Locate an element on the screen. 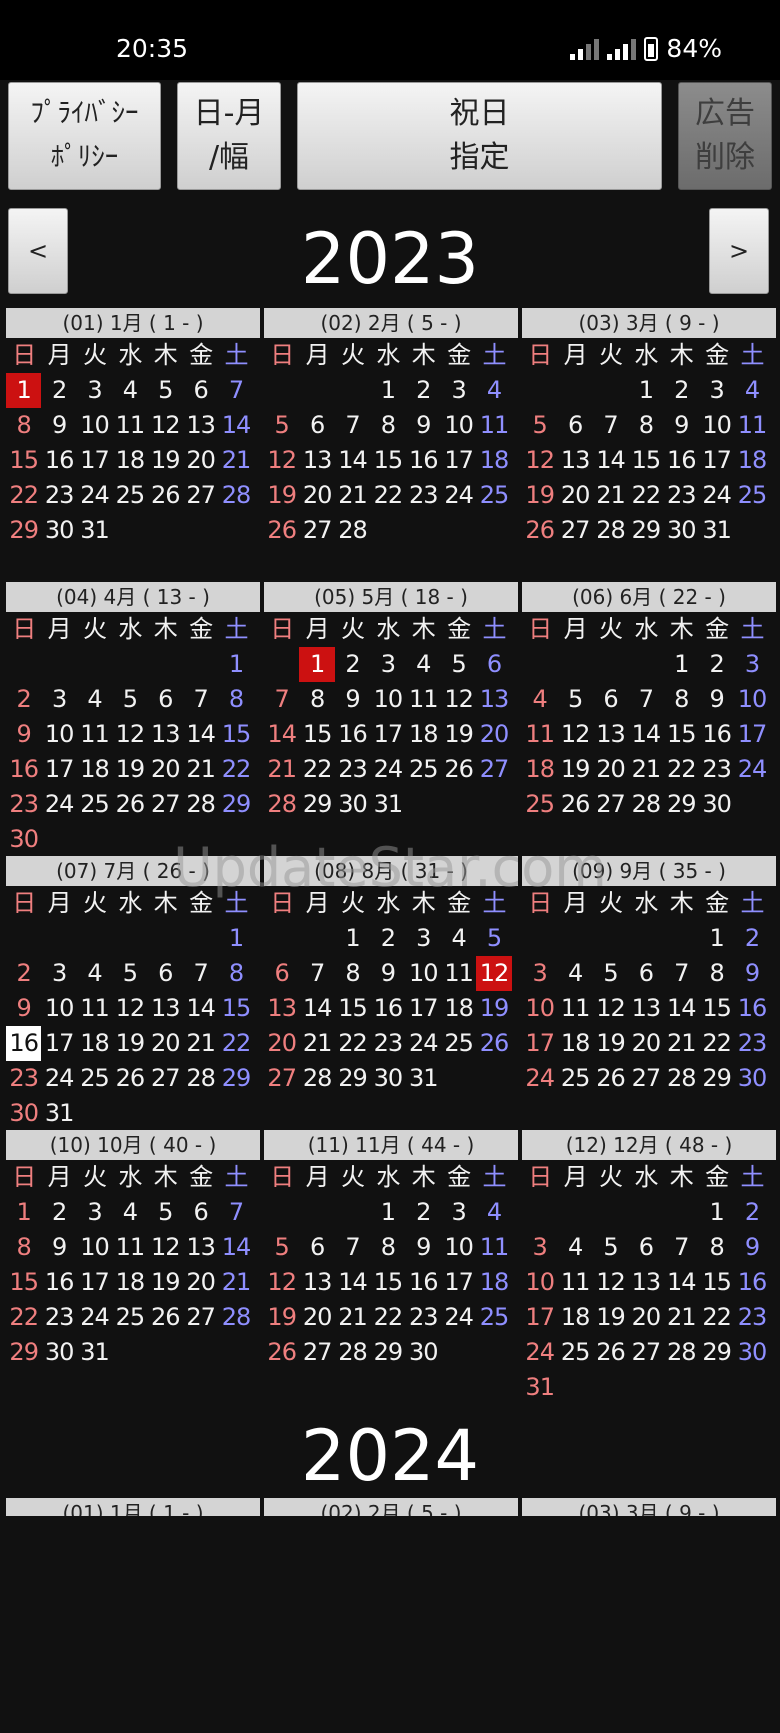 This screenshot has height=1733, width=780. day-cell: 27 is located at coordinates (200, 1317).